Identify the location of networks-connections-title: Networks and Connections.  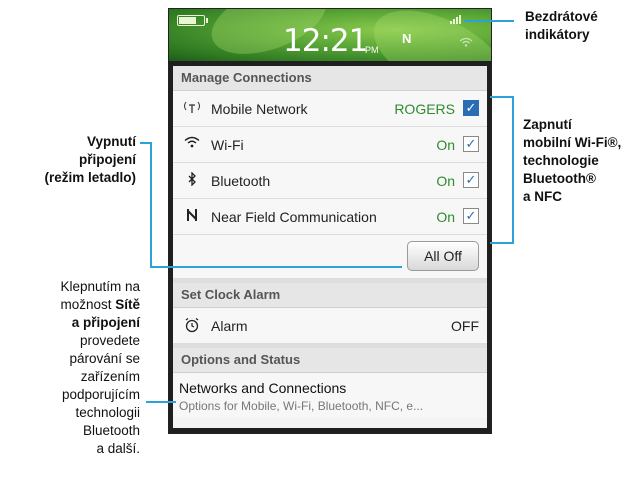
(263, 388).